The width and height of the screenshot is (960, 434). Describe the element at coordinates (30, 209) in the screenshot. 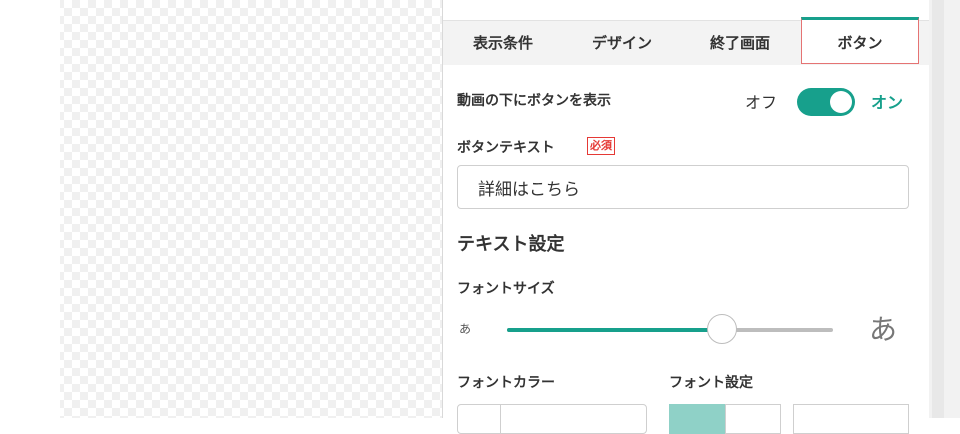

I see `left-margin` at that location.